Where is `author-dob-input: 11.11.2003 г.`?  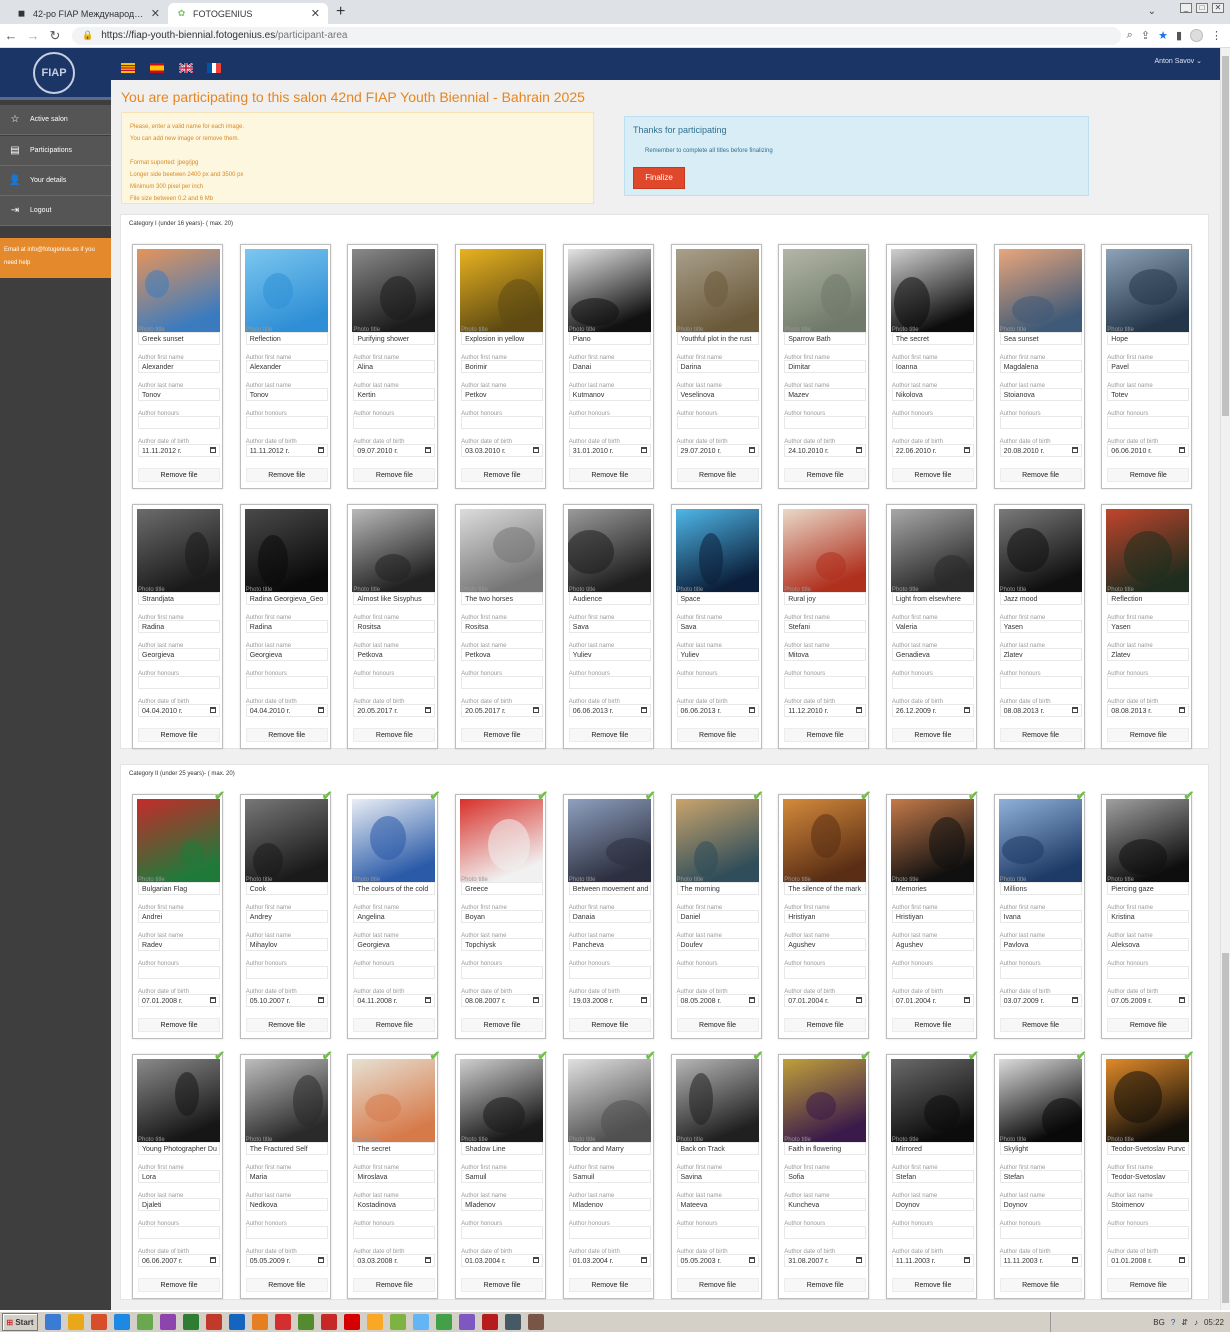 author-dob-input: 11.11.2003 г. is located at coordinates (932, 1260).